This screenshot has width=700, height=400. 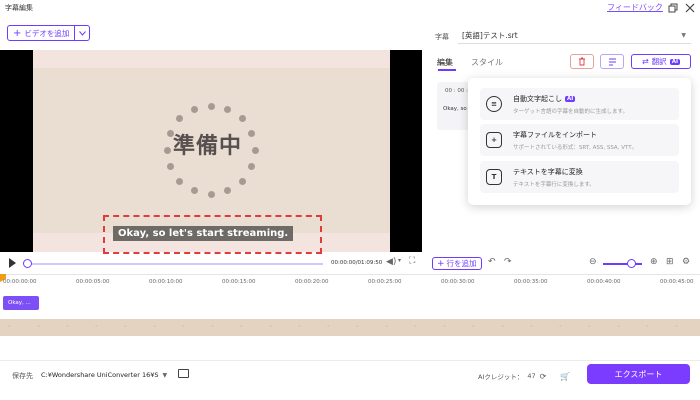 What do you see at coordinates (49, 33) in the screenshot?
I see `add-video-button: + ビデオを追加` at bounding box center [49, 33].